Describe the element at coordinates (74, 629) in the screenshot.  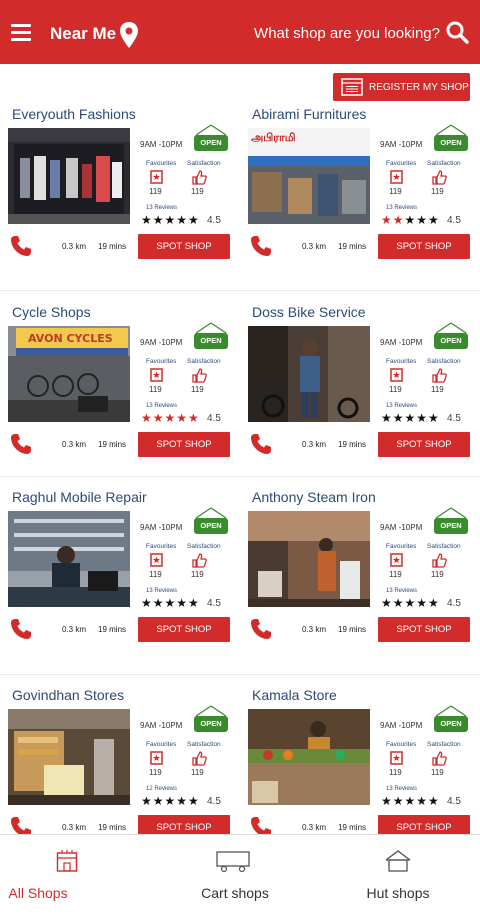
I see `distance: 0.3 km` at that location.